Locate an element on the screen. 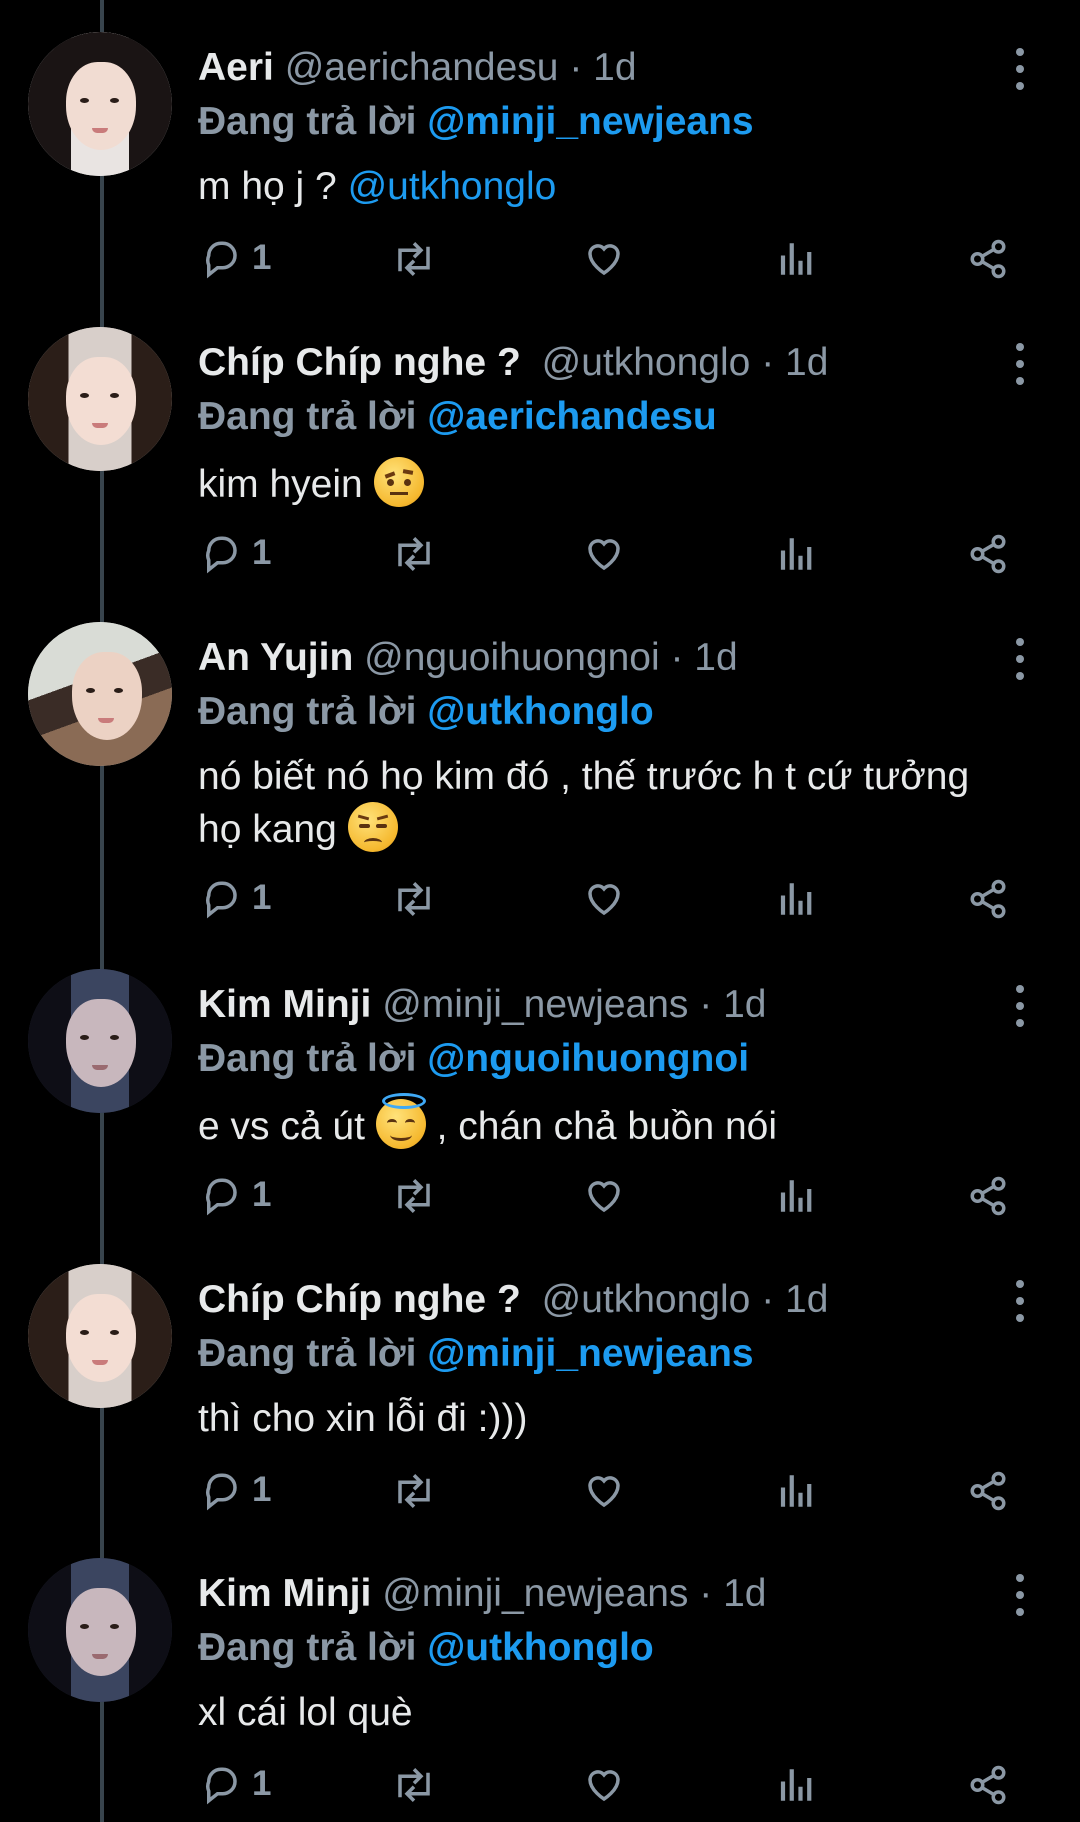  tweet-header: An Yujin @nguoihuongnoi · 1d is located at coordinates (468, 658).